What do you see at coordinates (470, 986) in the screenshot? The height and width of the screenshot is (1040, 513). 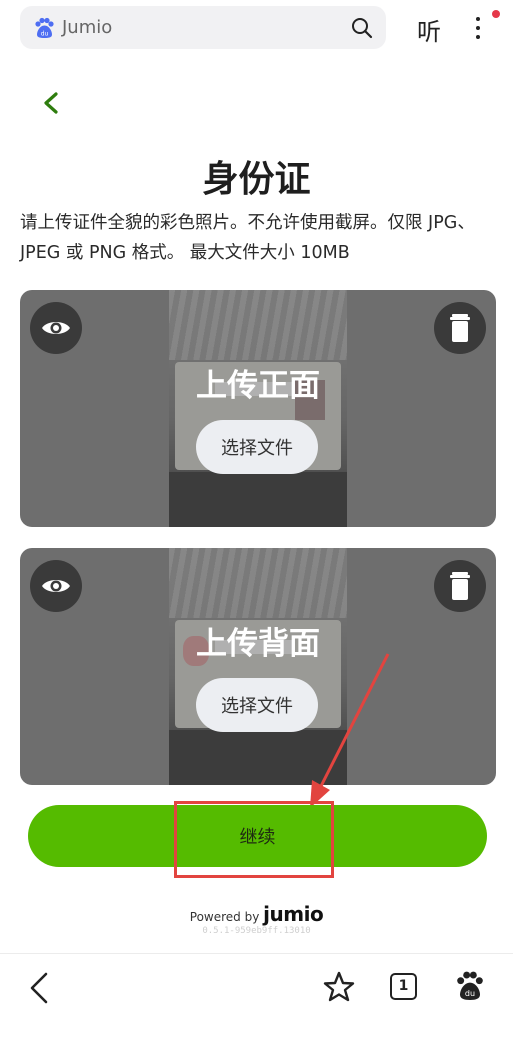 I see `paw-icon: du` at bounding box center [470, 986].